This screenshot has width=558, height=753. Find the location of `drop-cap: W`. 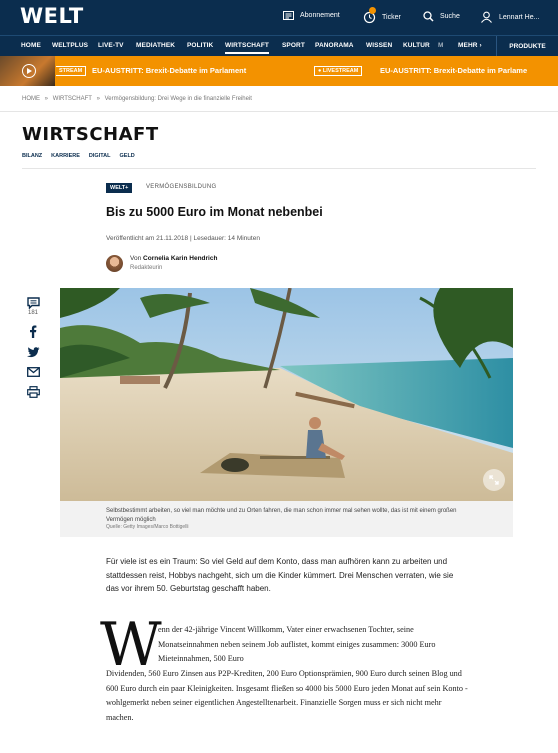

drop-cap: W is located at coordinates (131, 645).